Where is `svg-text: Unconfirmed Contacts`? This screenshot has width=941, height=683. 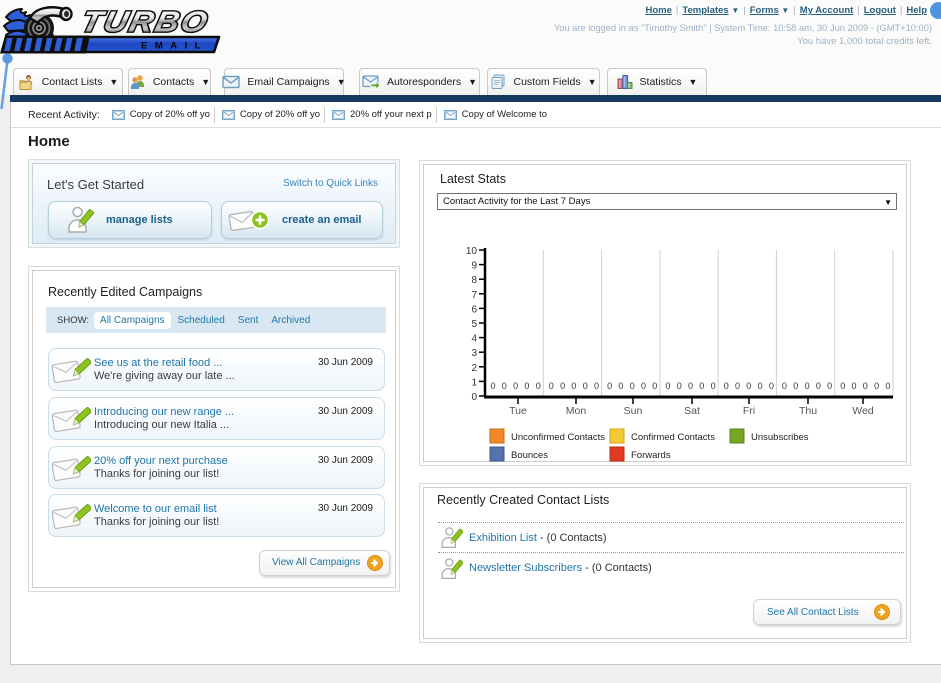 svg-text: Unconfirmed Contacts is located at coordinates (558, 437).